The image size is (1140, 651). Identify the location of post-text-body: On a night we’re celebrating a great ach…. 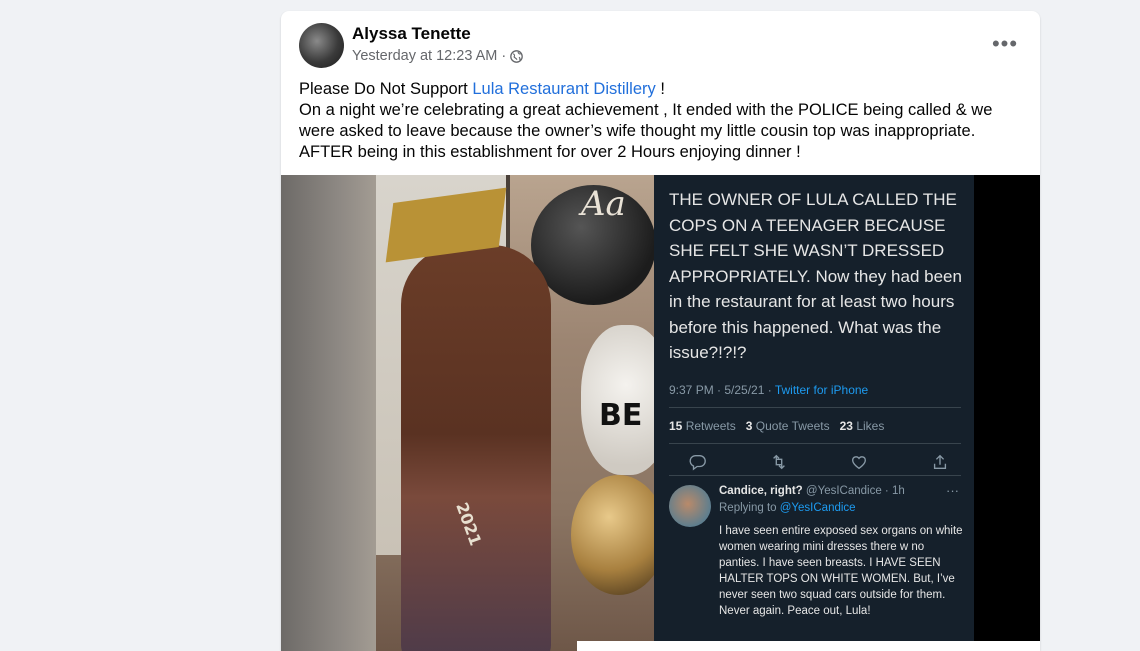
(646, 131).